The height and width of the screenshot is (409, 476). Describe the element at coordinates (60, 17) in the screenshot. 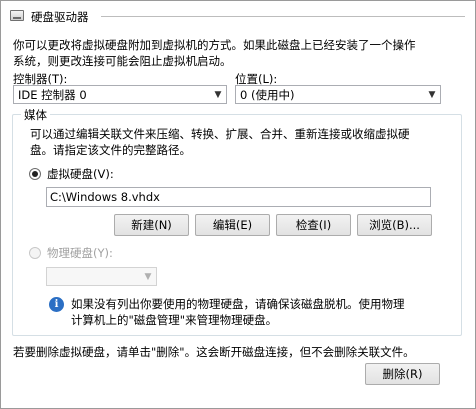

I see `section-title: 硬盘驱动器` at that location.